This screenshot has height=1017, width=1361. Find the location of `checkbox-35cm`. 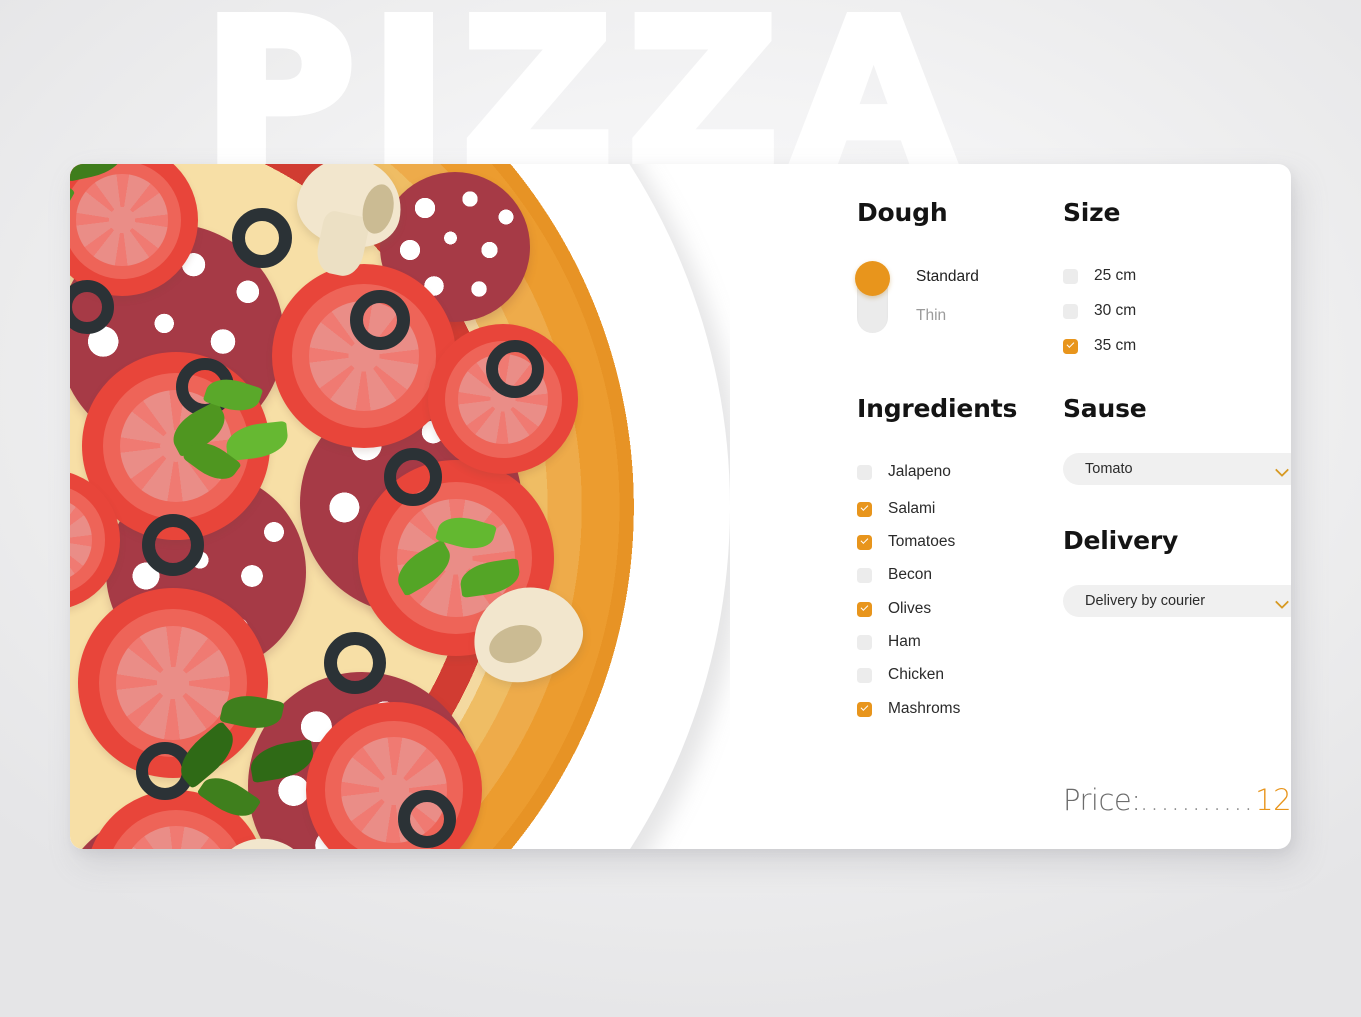

checkbox-35cm is located at coordinates (1070, 346).